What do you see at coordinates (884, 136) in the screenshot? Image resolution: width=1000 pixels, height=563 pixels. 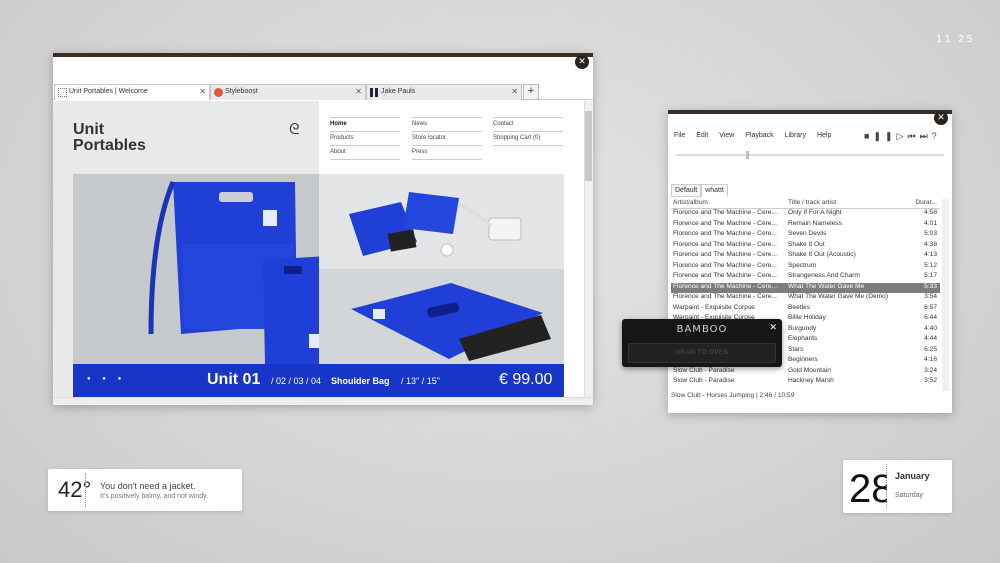 I see `pause-icon: ❚❚` at bounding box center [884, 136].